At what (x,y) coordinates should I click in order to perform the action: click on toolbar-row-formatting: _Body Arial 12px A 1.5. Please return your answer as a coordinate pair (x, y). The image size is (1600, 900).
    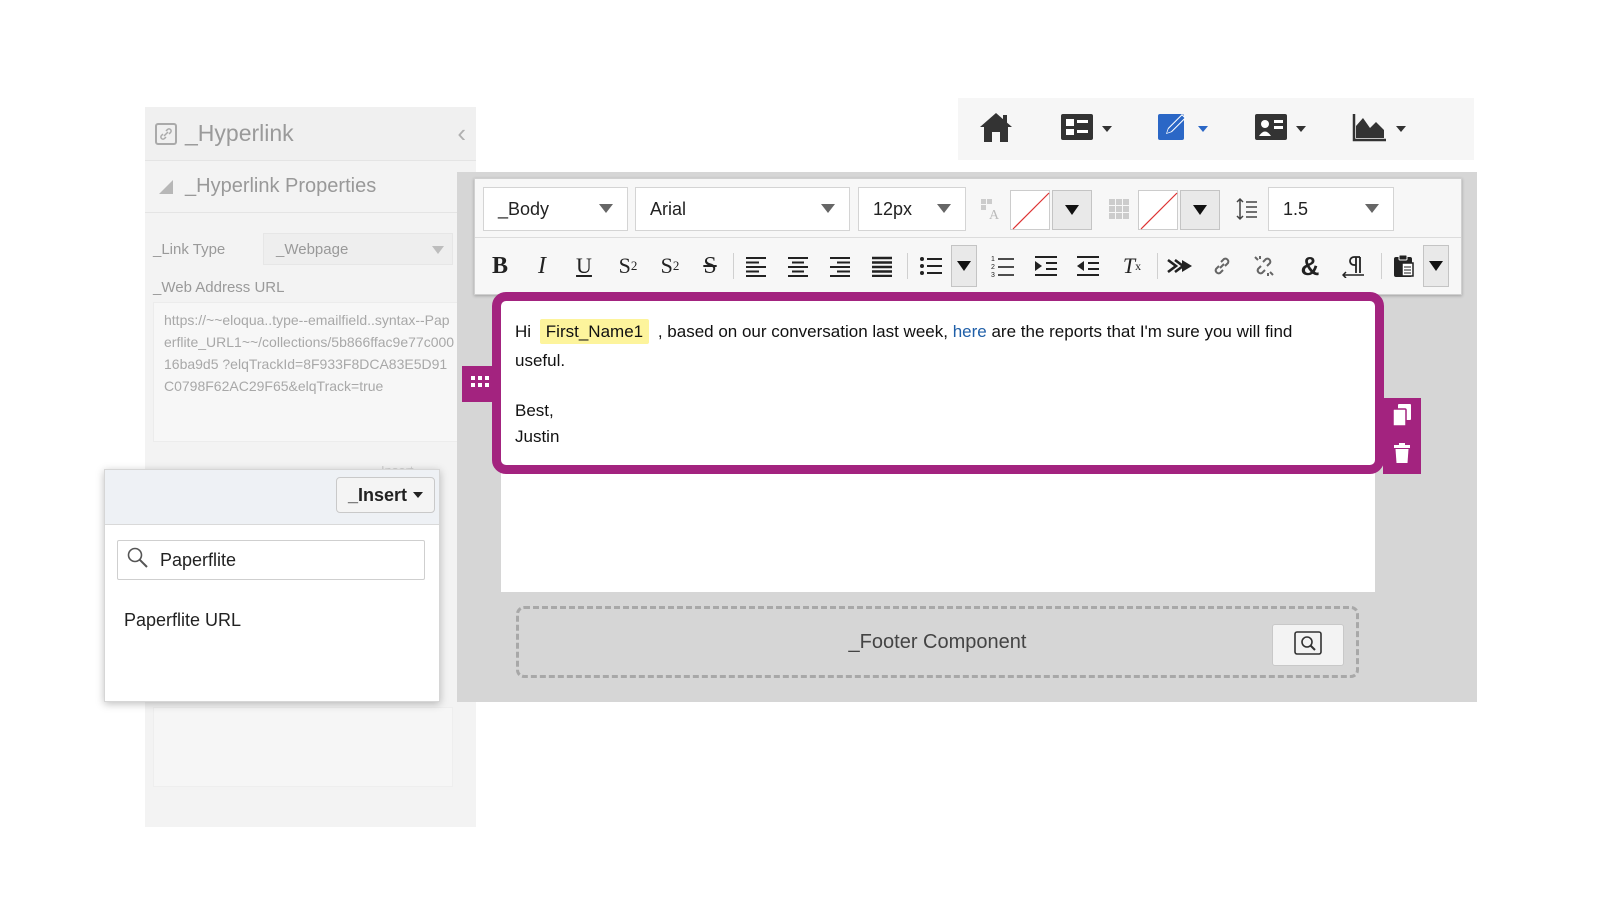
    Looking at the image, I should click on (972, 209).